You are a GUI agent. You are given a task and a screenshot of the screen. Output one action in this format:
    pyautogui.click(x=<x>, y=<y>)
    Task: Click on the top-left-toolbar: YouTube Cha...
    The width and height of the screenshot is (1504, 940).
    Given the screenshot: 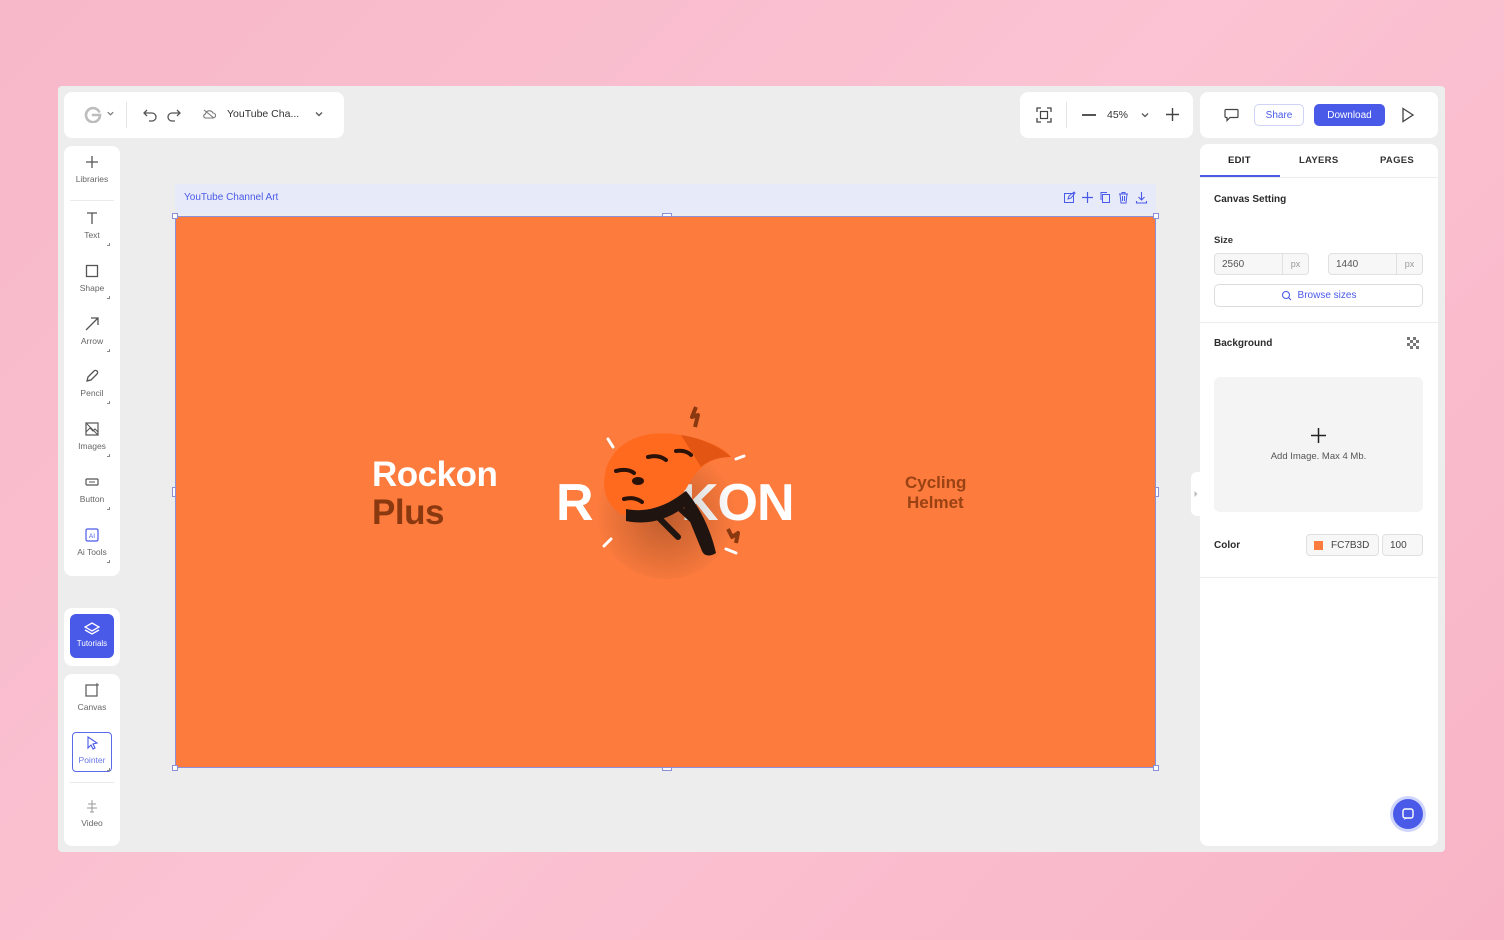 What is the action you would take?
    pyautogui.click(x=204, y=115)
    